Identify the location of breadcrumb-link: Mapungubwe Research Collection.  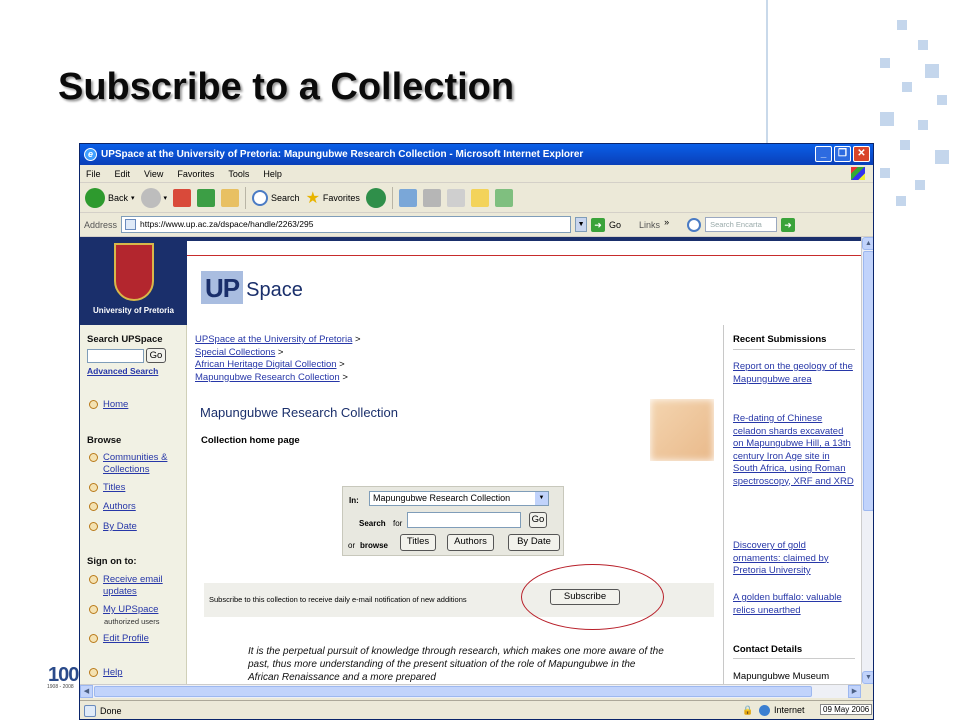
(267, 377).